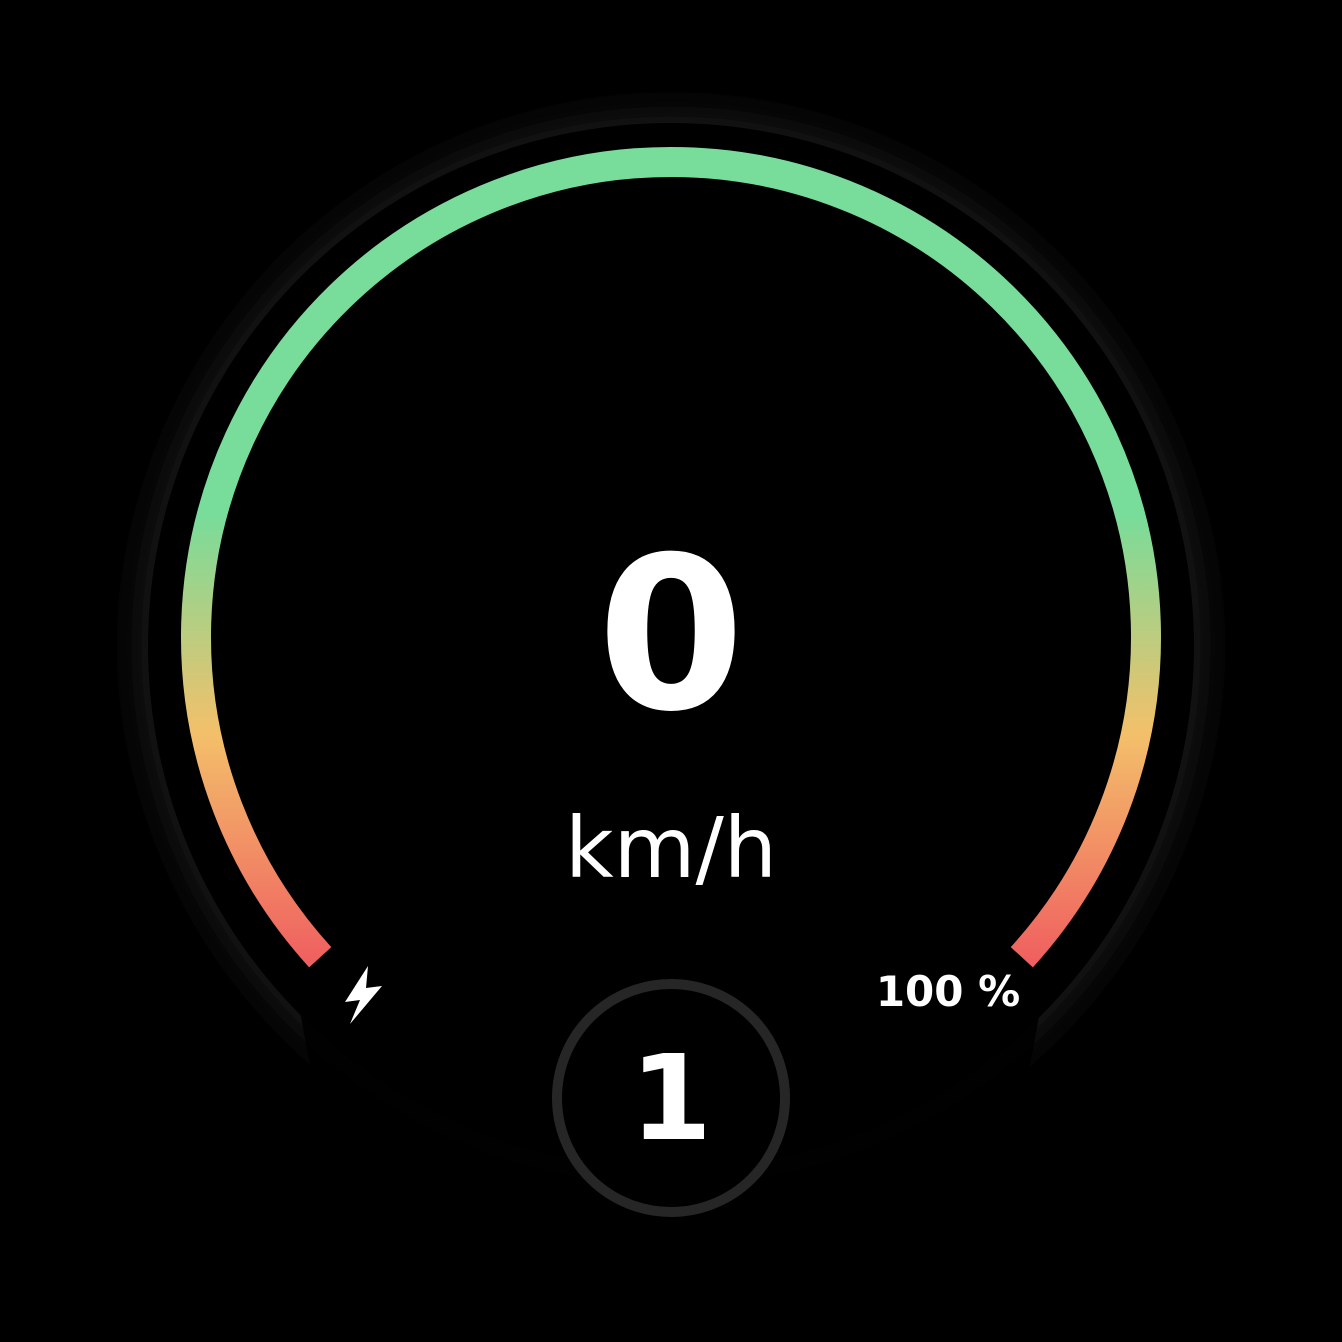  What do you see at coordinates (670, 848) in the screenshot?
I see `speed-unit: km/h` at bounding box center [670, 848].